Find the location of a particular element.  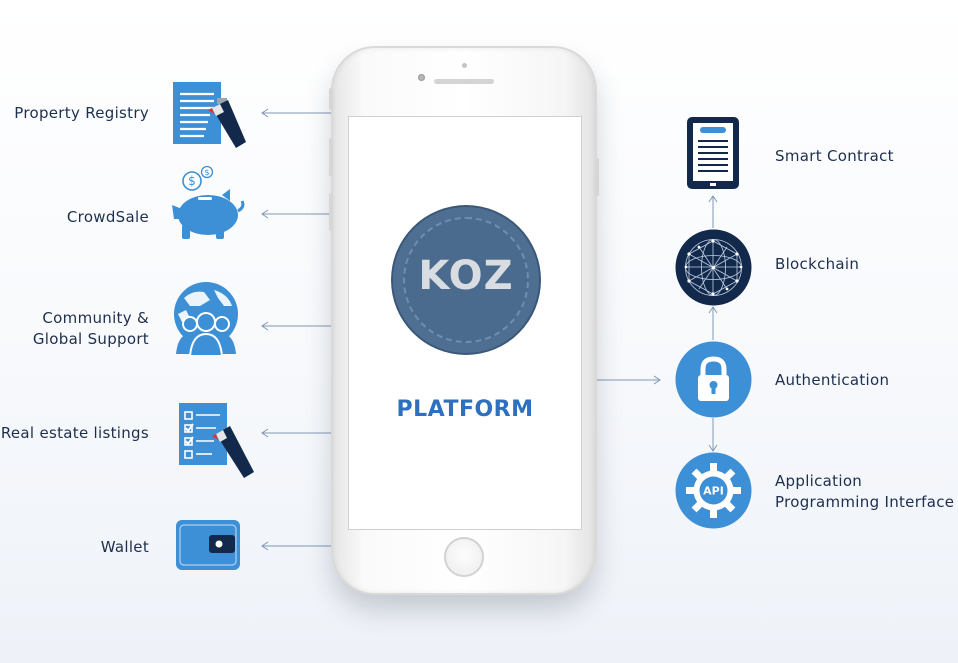

padlock-icon is located at coordinates (713, 379).